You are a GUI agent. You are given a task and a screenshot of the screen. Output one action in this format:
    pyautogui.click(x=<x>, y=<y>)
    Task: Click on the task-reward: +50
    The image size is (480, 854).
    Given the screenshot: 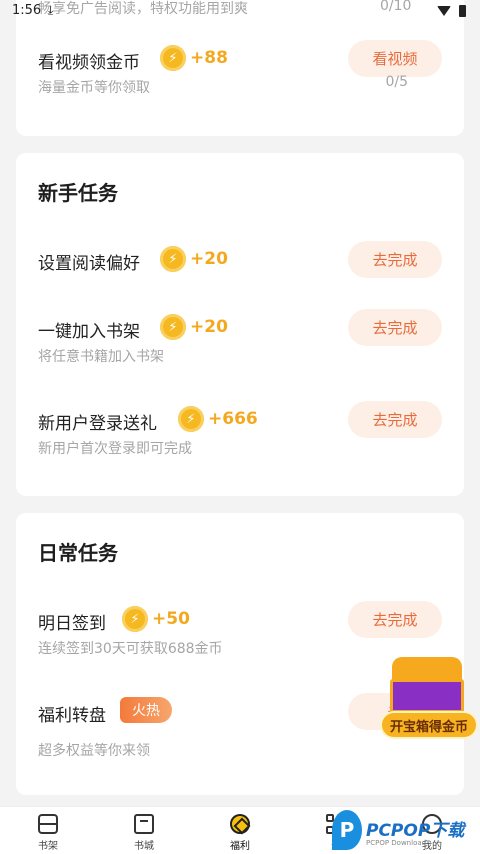 What is the action you would take?
    pyautogui.click(x=171, y=619)
    